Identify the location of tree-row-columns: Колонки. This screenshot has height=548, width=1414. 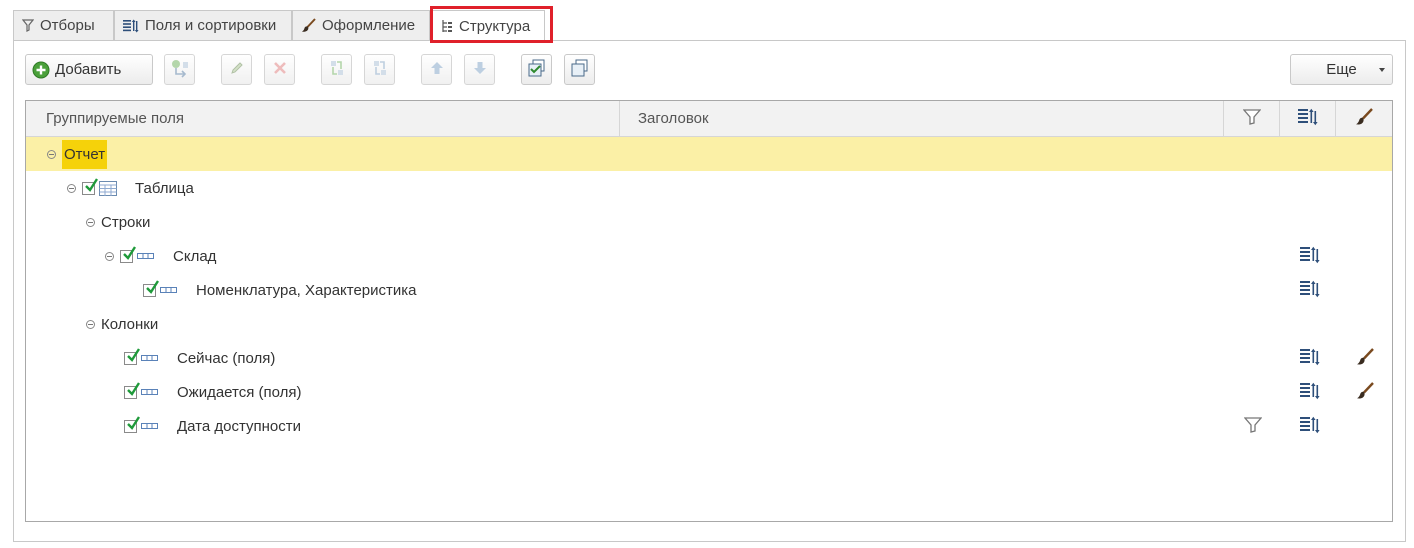
(709, 324).